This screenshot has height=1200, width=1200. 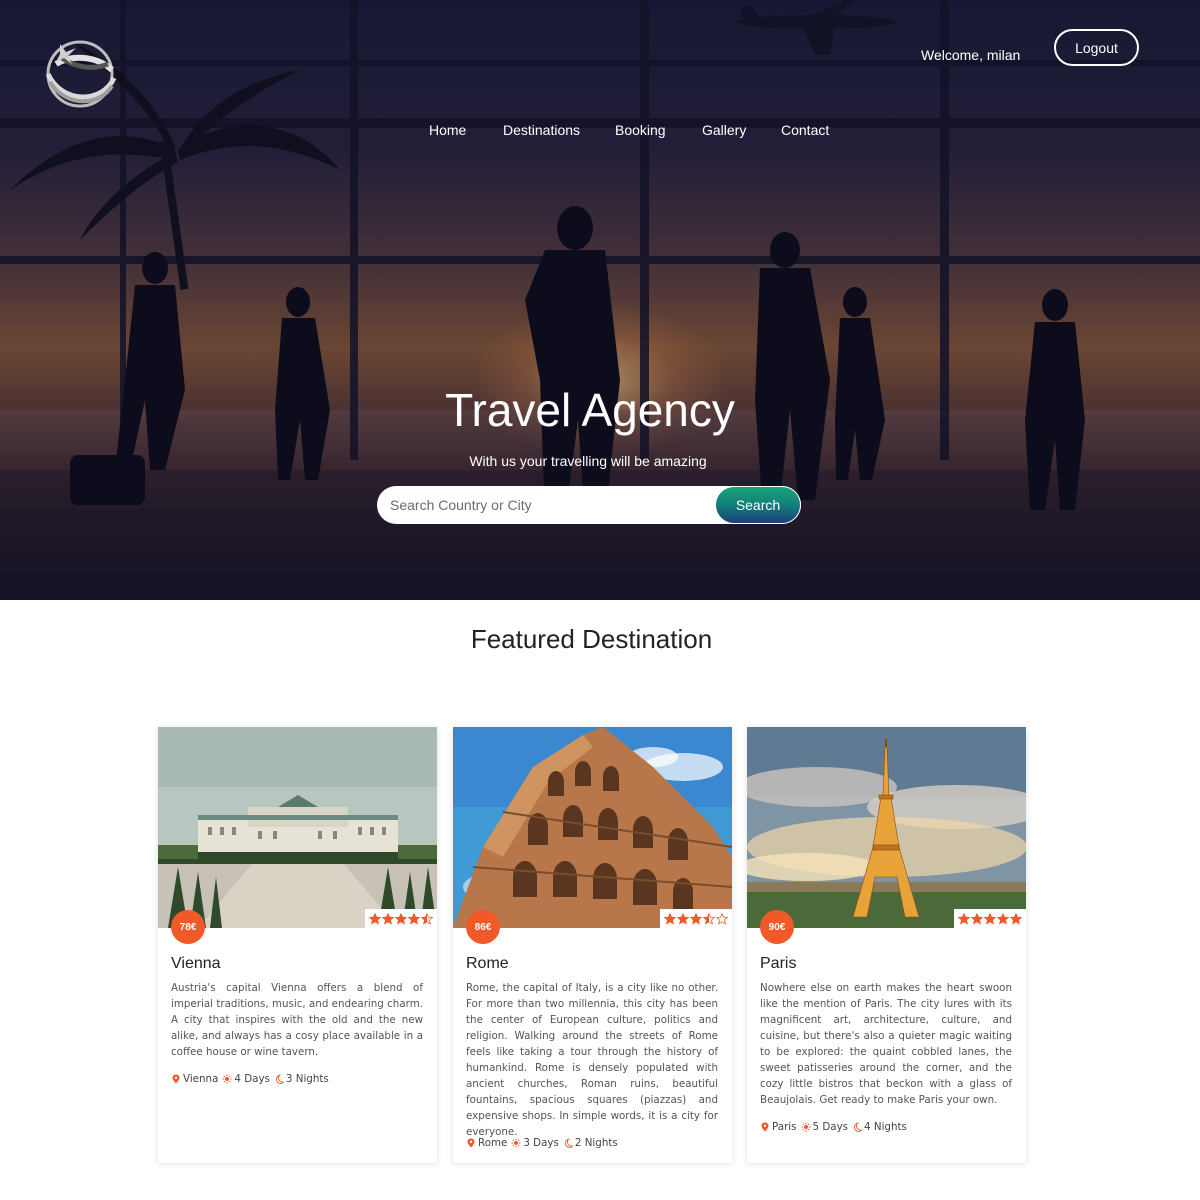 I want to click on card-location: Paris, so click(x=784, y=1127).